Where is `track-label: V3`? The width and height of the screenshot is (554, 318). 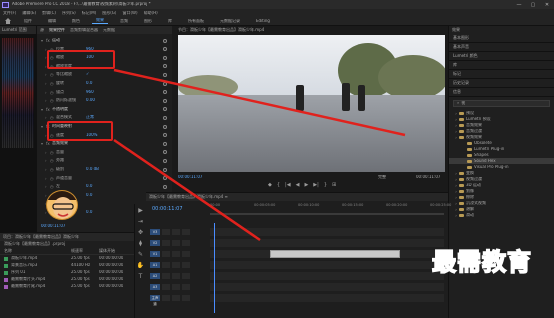 track-label: V3 is located at coordinates (155, 231).